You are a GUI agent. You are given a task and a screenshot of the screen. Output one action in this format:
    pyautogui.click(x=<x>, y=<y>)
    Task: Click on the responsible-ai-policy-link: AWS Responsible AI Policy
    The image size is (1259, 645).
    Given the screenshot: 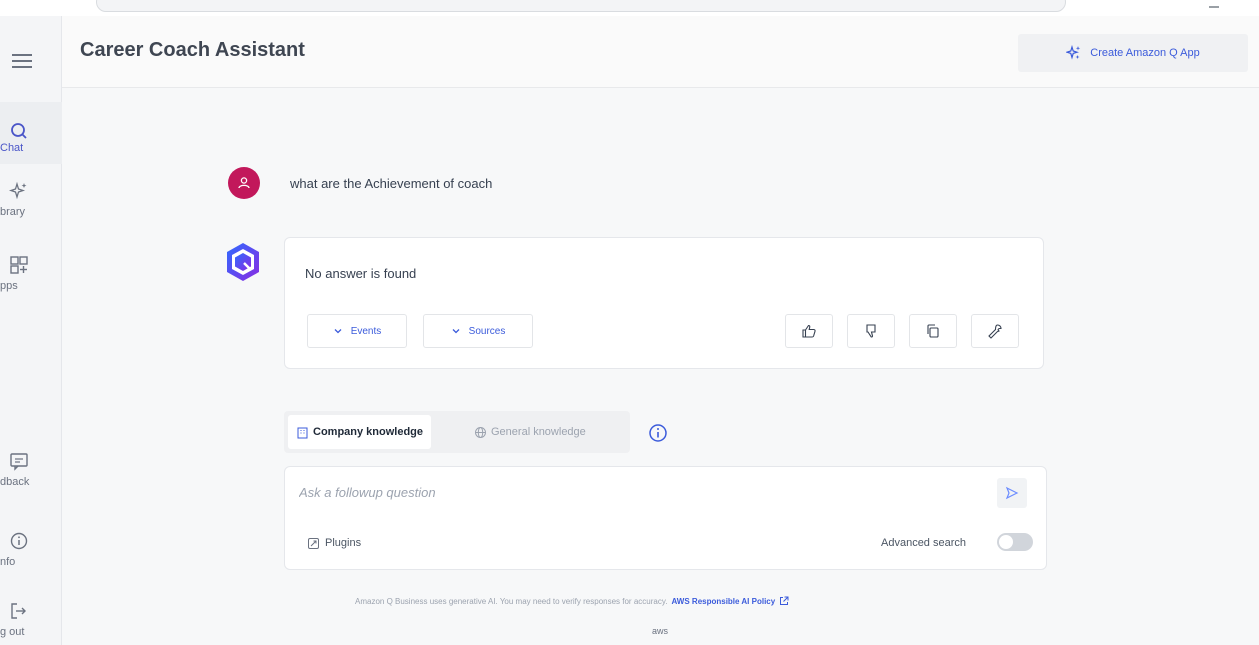 What is the action you would take?
    pyautogui.click(x=723, y=601)
    